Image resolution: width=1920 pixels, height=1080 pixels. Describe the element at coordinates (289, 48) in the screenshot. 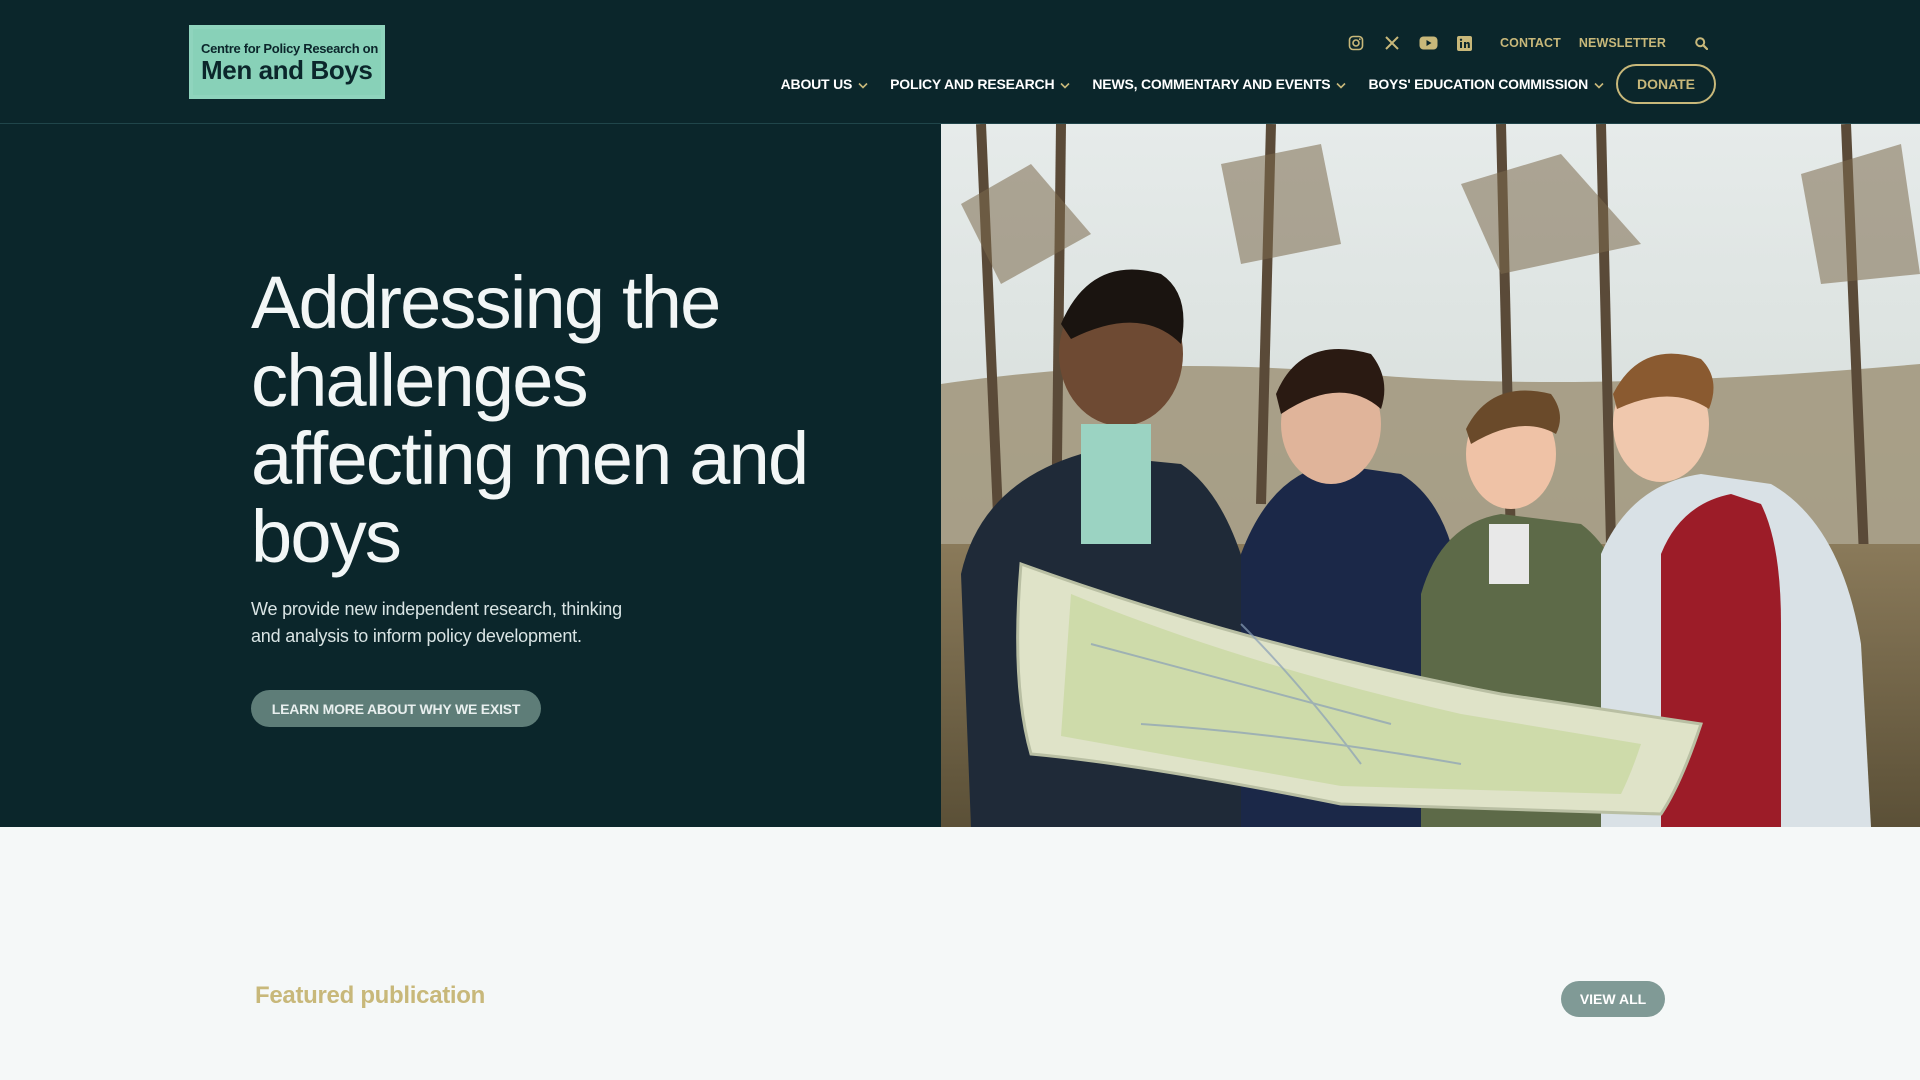

I see `logo-line-1: Centre for Policy Research on` at that location.